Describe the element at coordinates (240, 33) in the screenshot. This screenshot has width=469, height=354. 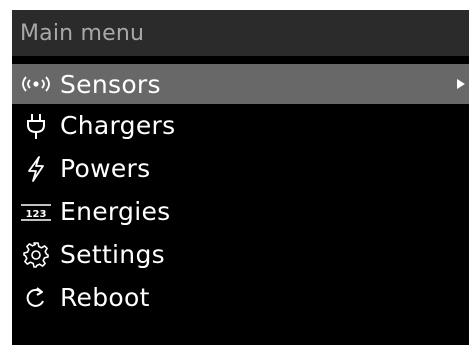
I see `title-bar: Main menu` at that location.